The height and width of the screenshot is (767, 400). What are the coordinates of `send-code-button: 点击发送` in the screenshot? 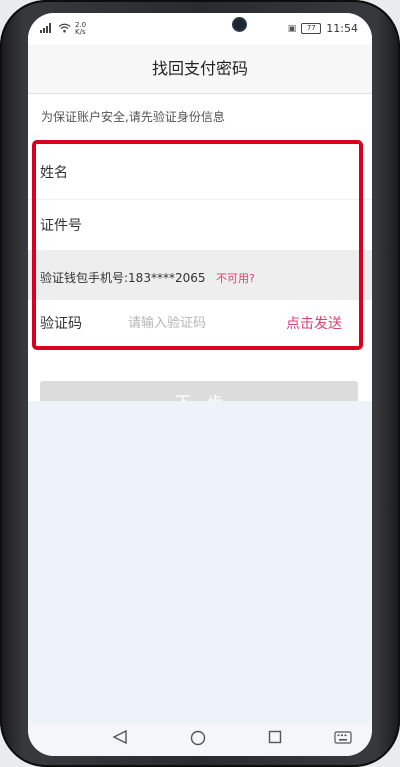 It's located at (314, 323).